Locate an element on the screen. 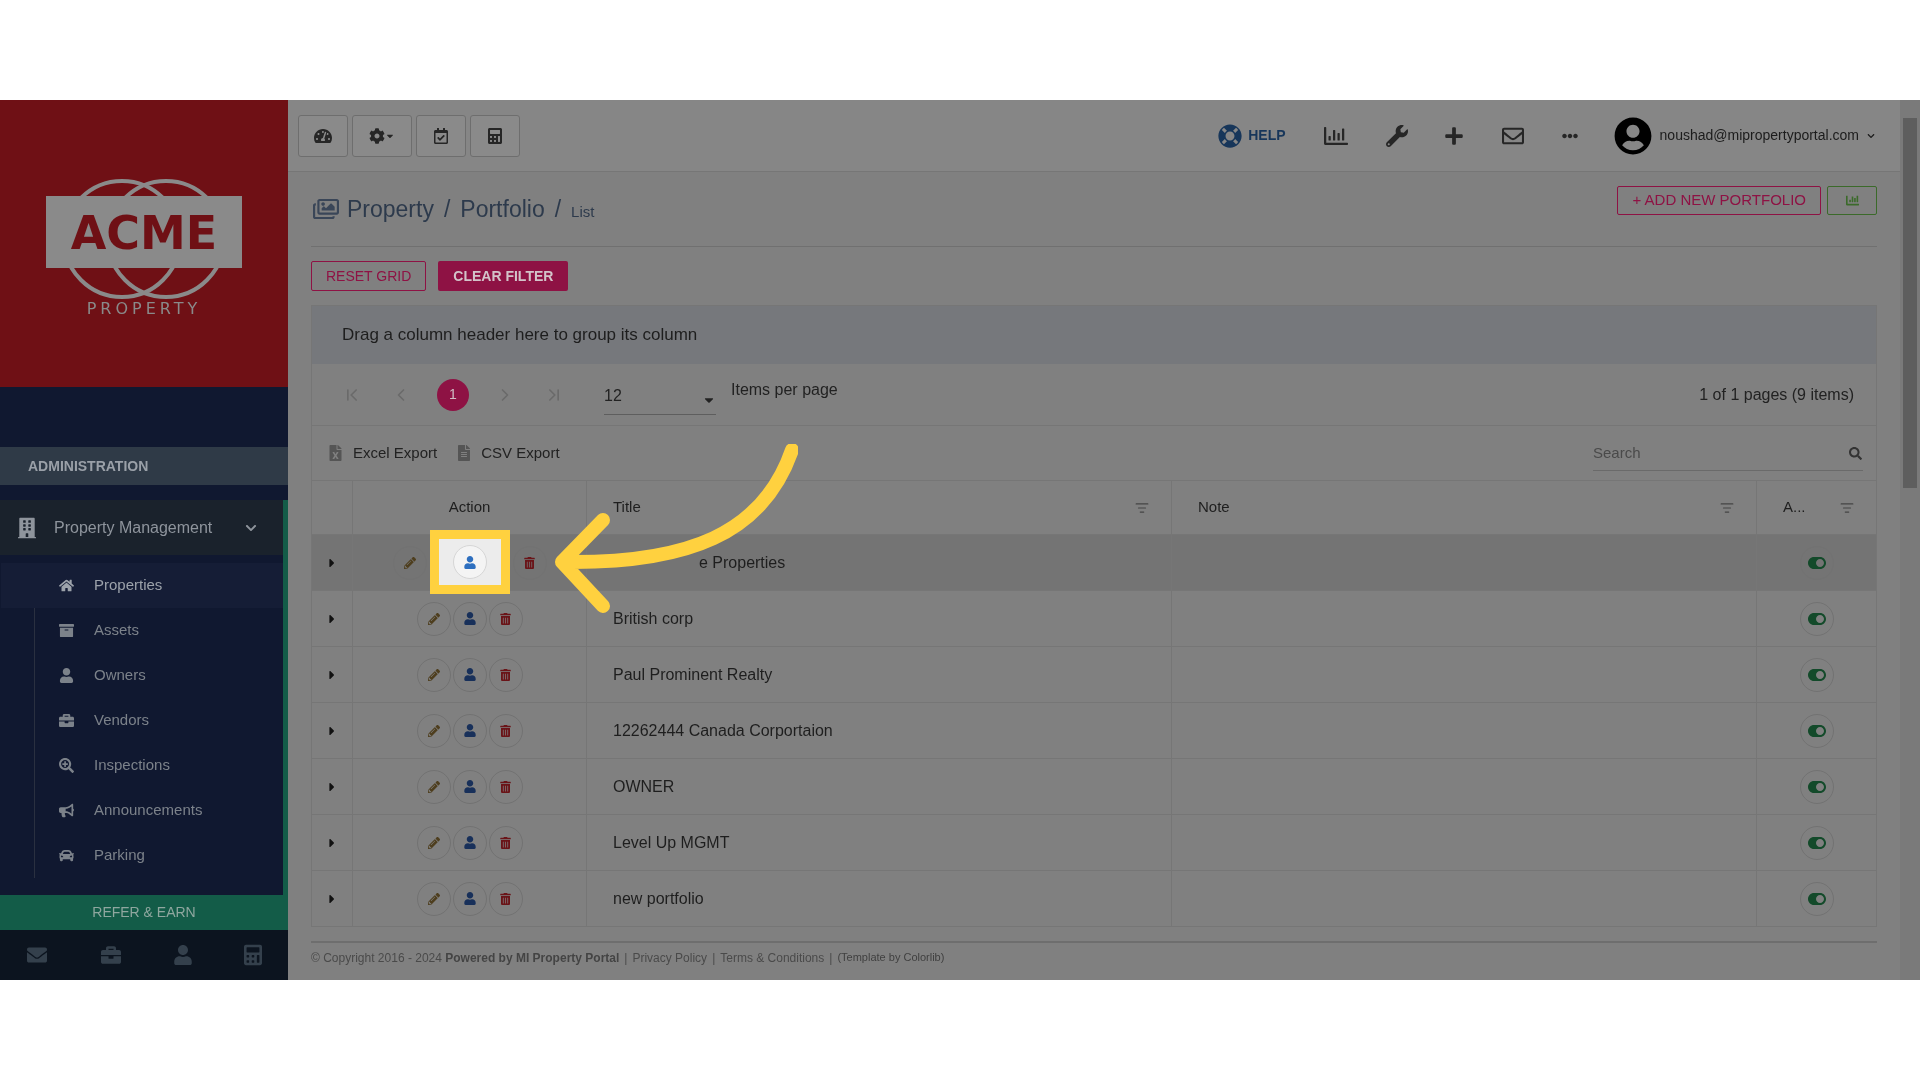 The image size is (1920, 1080). user-menu: noushad@mipropertyportal.com is located at coordinates (1744, 135).